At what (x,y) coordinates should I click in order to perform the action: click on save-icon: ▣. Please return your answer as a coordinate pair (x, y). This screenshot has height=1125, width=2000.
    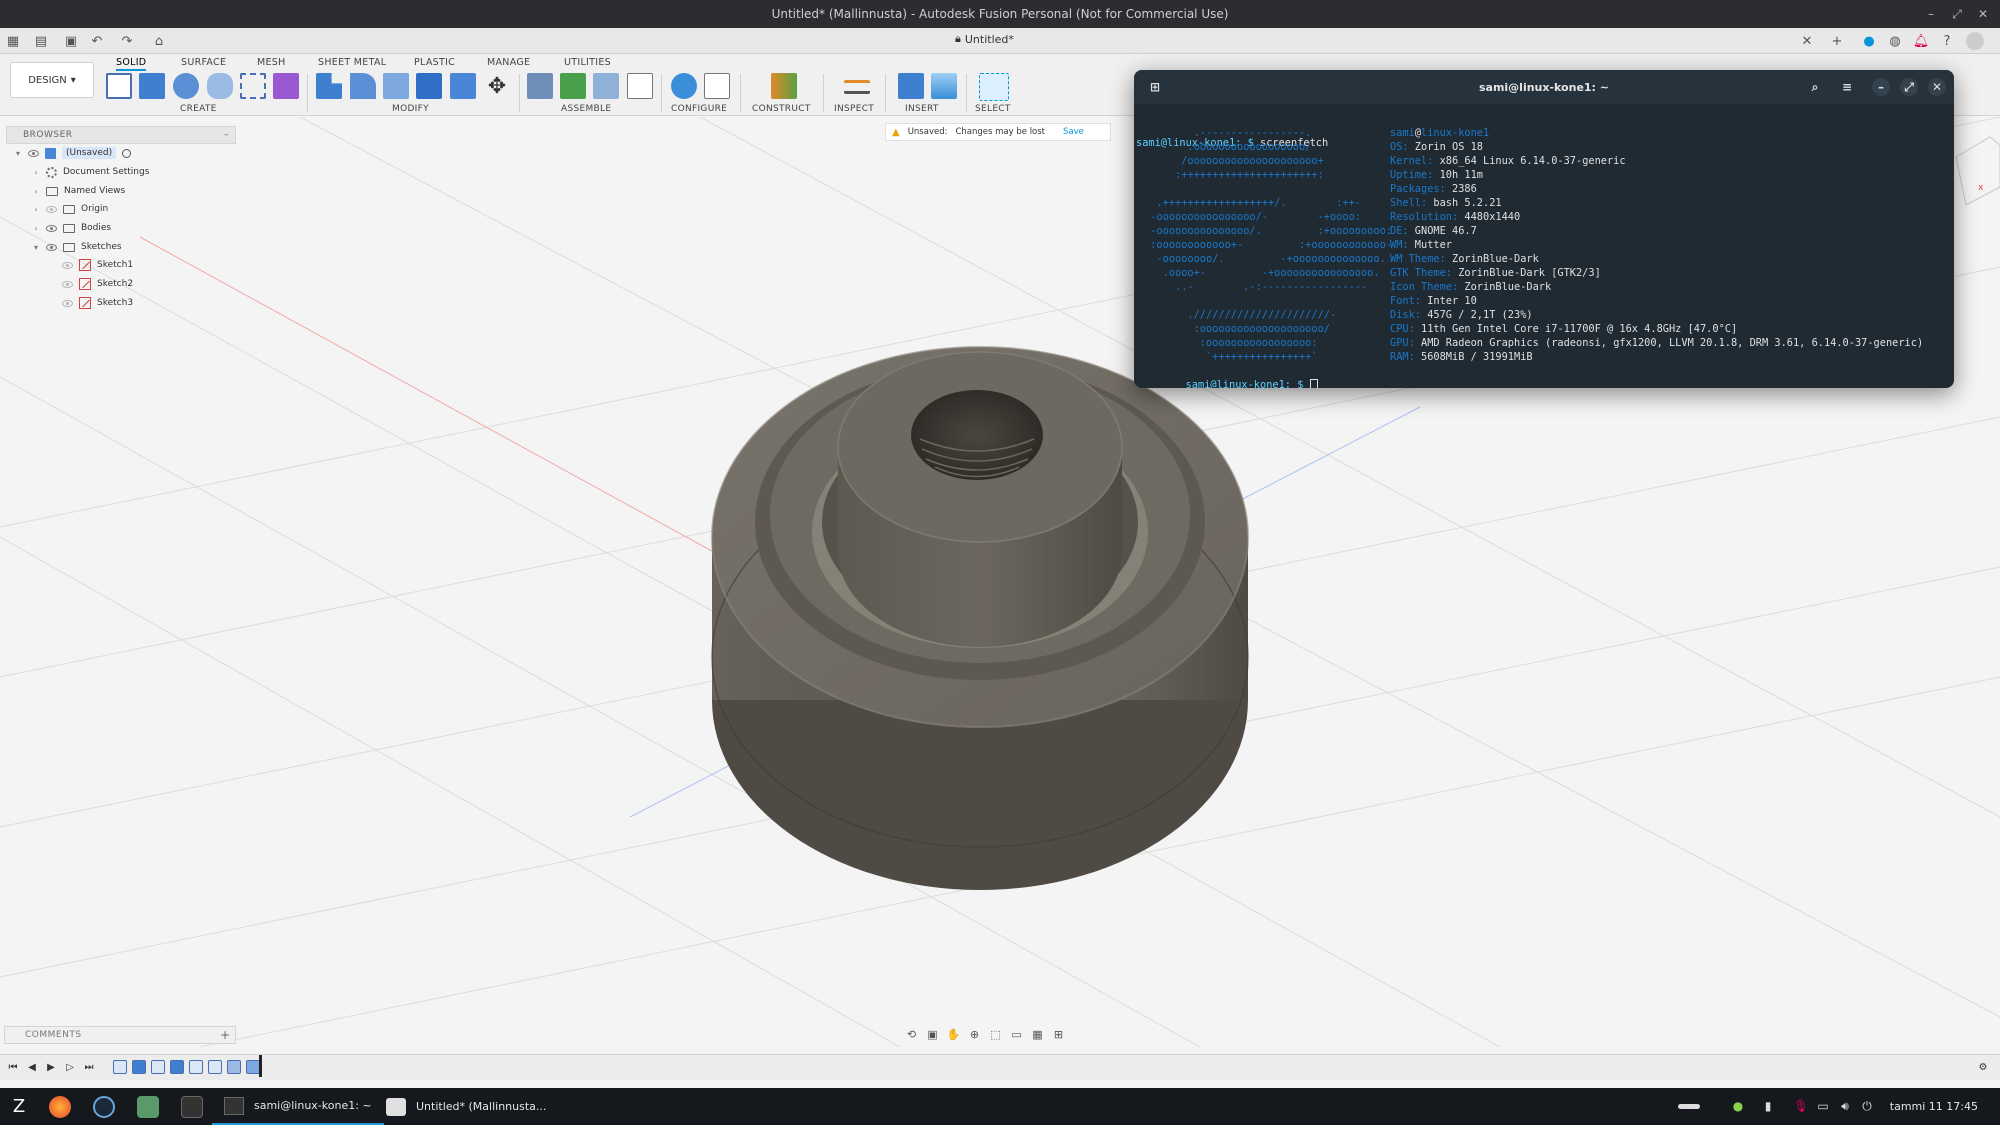
    Looking at the image, I should click on (71, 41).